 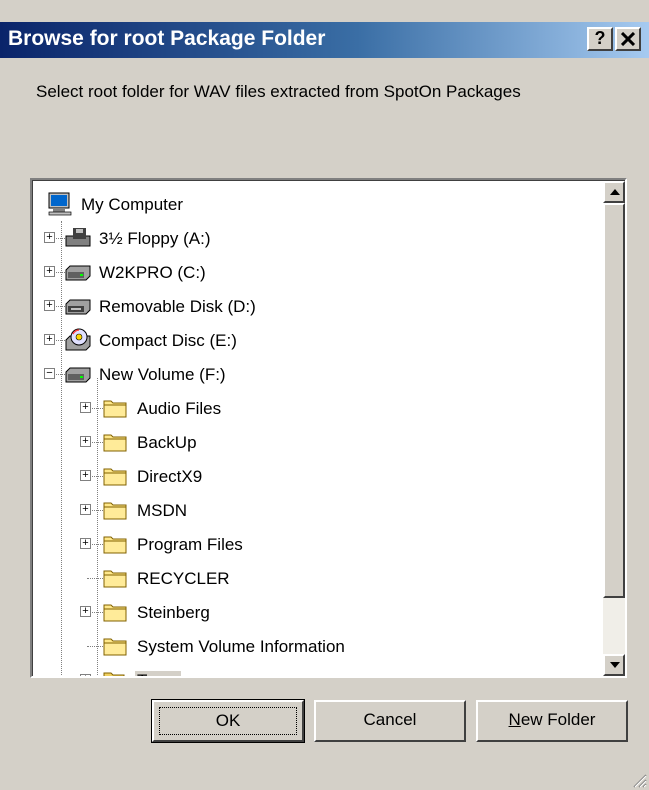 I want to click on tree-item-label: RECYCLER, so click(x=183, y=578).